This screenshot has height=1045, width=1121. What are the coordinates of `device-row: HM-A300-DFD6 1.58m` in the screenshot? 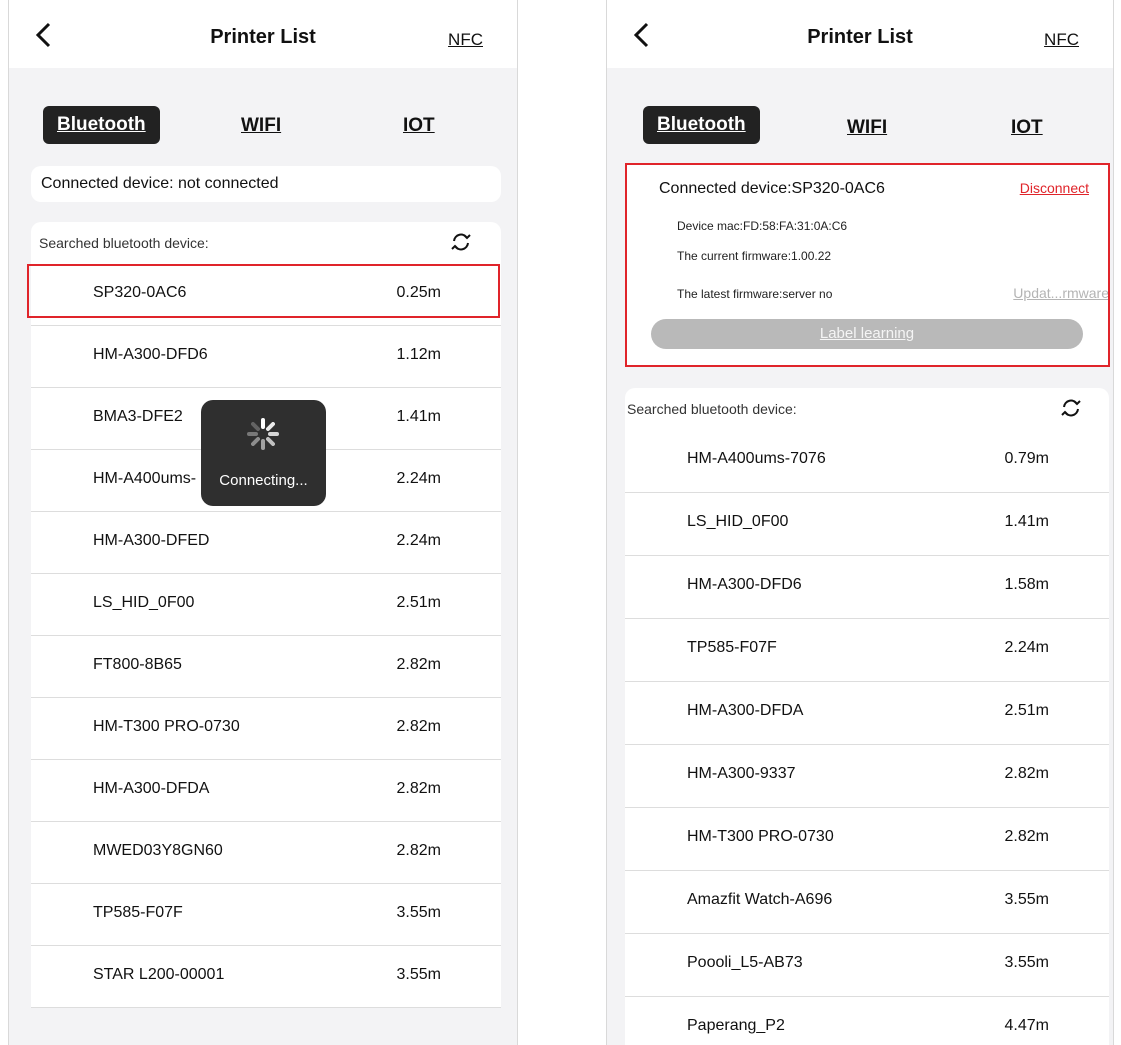 It's located at (867, 587).